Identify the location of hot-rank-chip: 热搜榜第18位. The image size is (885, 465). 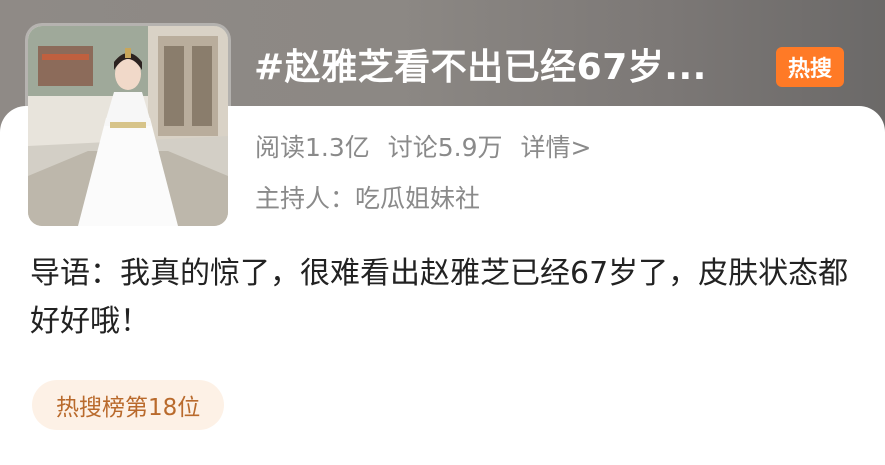
(128, 405).